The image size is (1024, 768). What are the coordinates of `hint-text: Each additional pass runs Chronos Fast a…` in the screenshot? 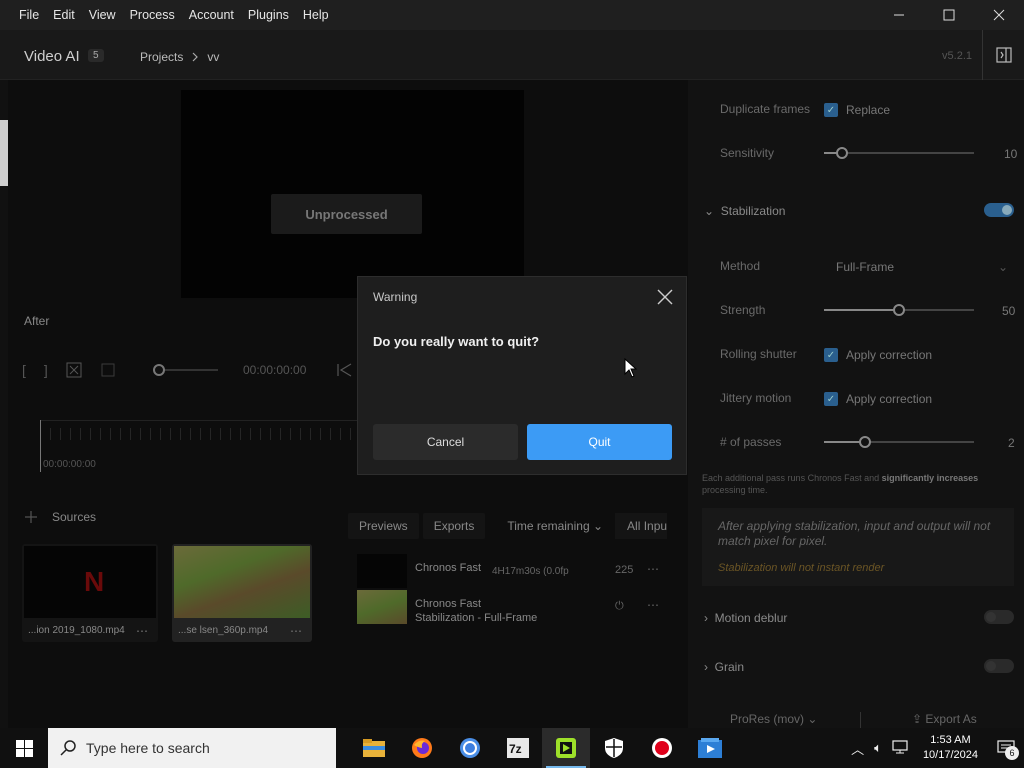 It's located at (792, 478).